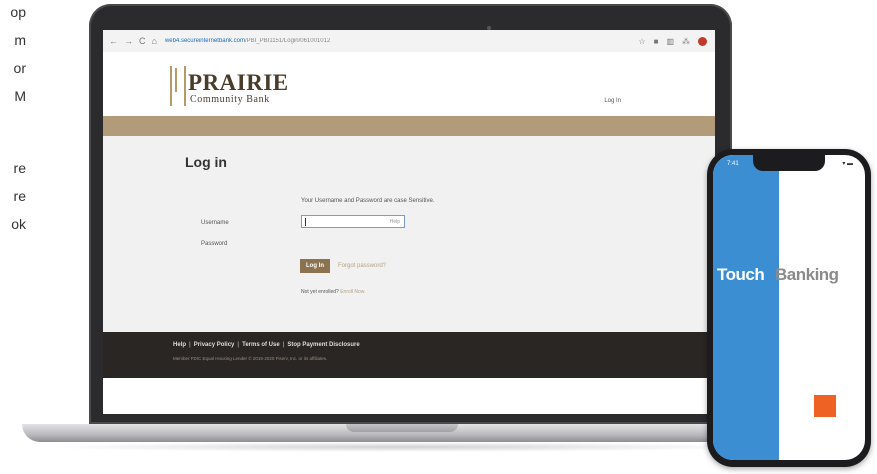 Image resolution: width=877 pixels, height=474 pixels. Describe the element at coordinates (142, 41) in the screenshot. I see `reload-icon: C` at that location.